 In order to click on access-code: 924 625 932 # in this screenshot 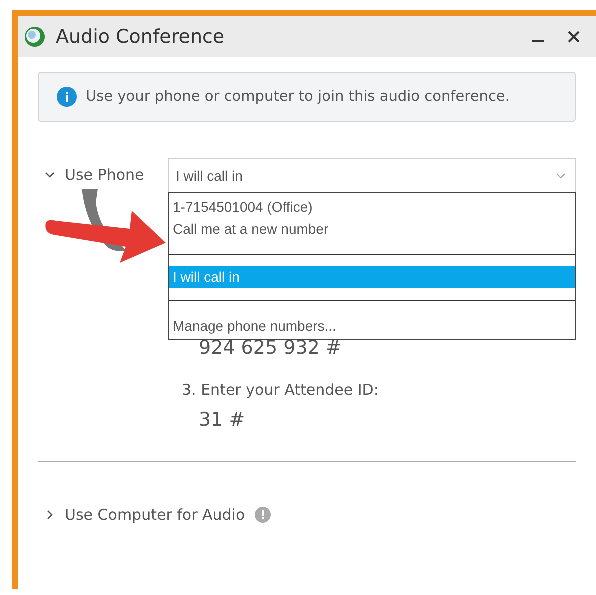, I will do `click(270, 348)`.